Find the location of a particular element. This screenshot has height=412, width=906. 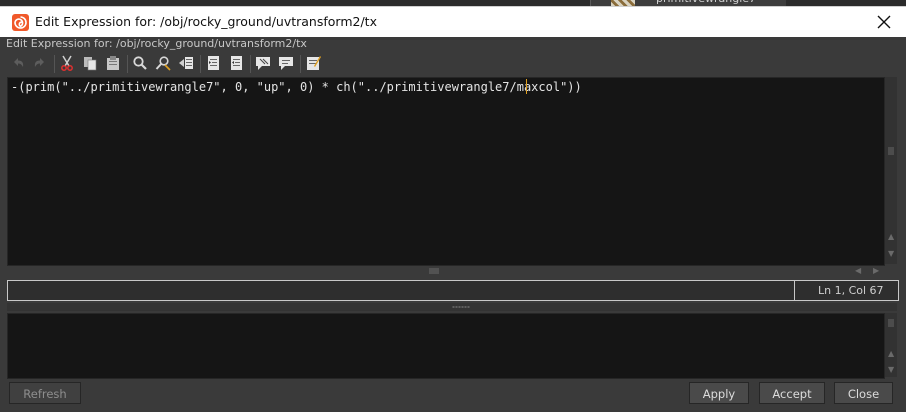

editor-toolbar is located at coordinates (173, 64).